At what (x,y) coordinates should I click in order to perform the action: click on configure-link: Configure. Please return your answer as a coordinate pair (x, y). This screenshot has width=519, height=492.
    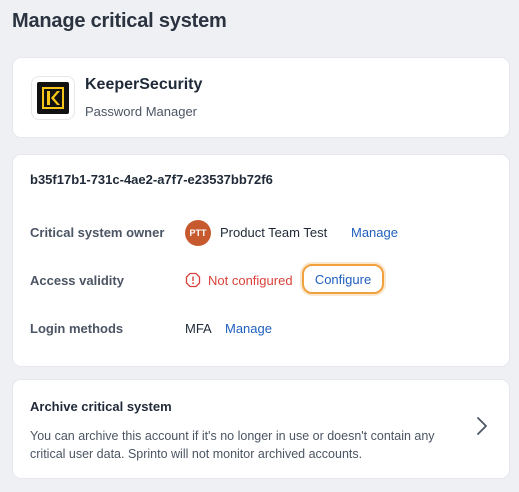
    Looking at the image, I should click on (343, 279).